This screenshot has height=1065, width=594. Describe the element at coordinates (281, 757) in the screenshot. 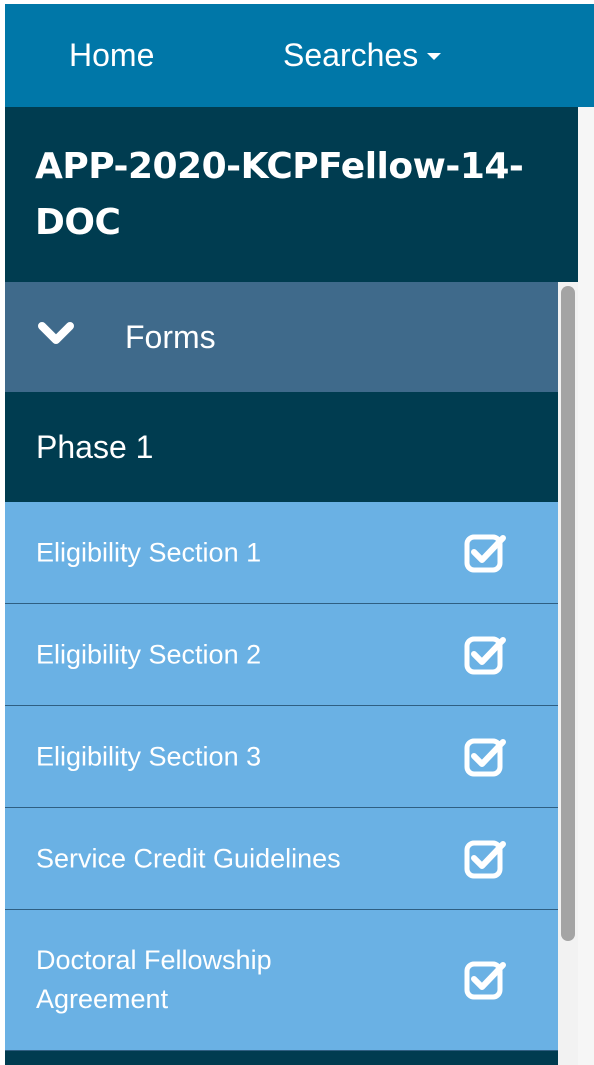

I see `form-item-eligibility-section-3: Eligibility Section 3` at that location.